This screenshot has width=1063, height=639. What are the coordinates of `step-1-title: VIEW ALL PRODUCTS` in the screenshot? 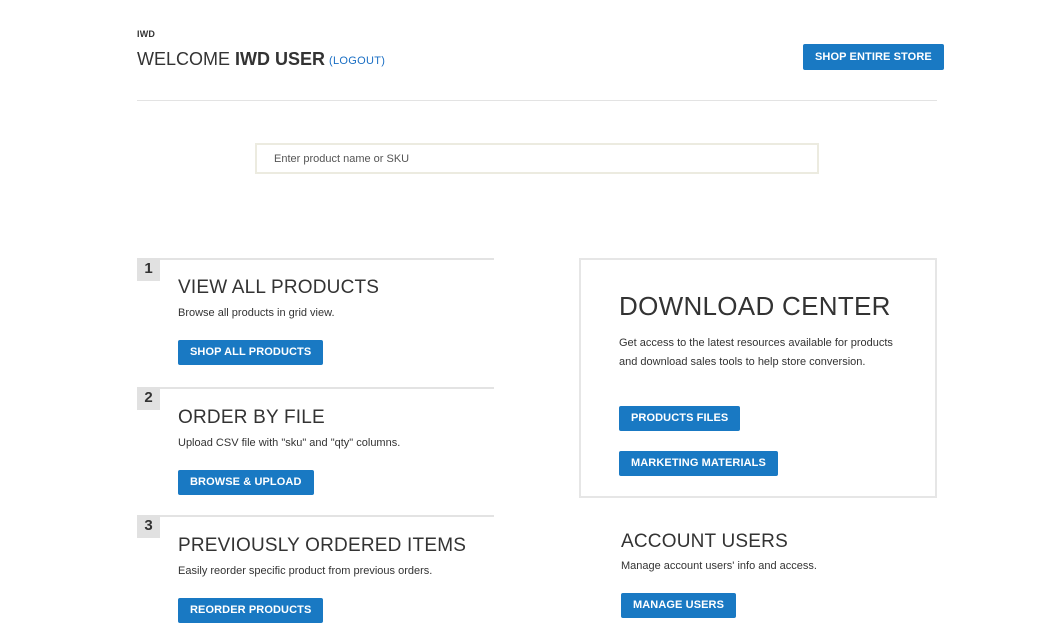 It's located at (279, 287).